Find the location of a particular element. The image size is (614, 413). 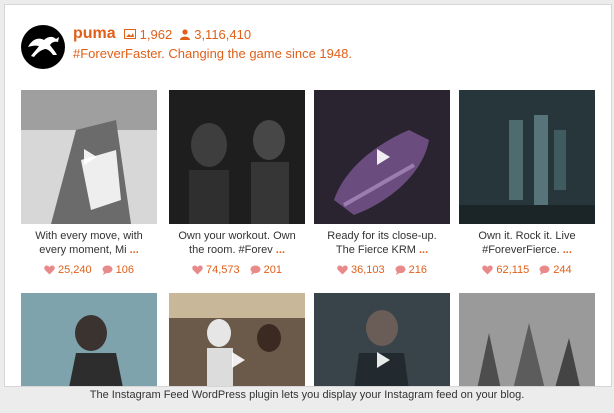

like-count: 25,240 is located at coordinates (74, 270).